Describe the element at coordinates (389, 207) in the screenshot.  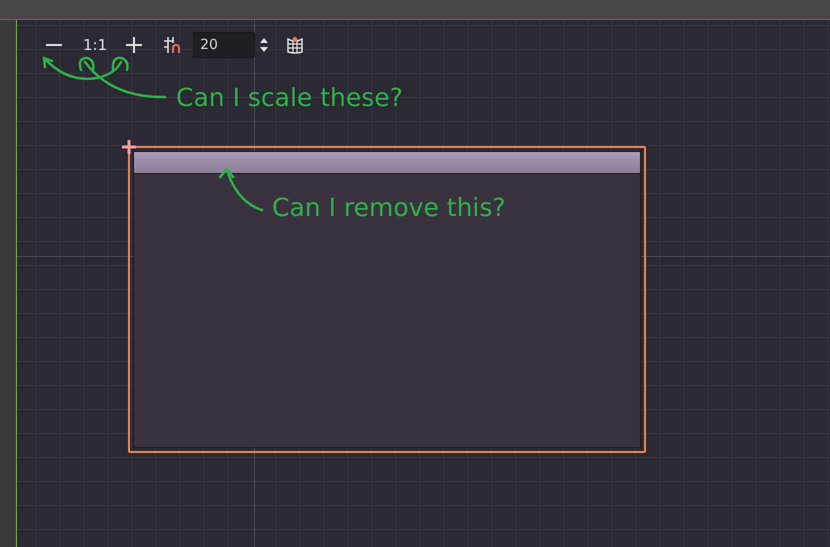
I see `annotation-text: Can I remove this?` at that location.